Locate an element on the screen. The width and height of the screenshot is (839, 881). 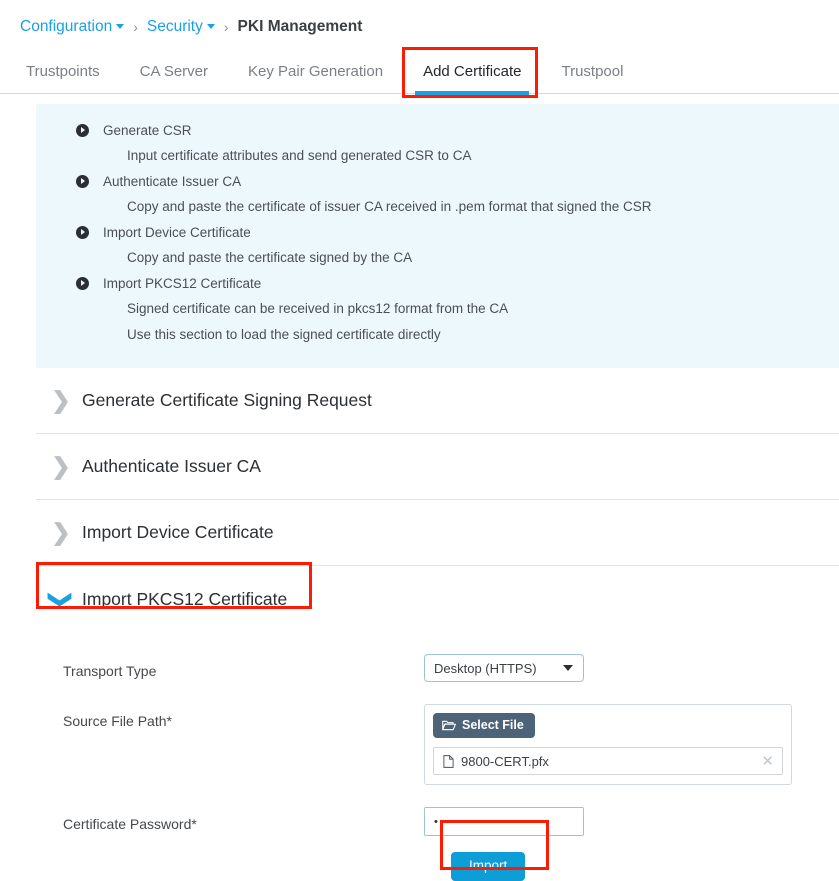
accordion-title: Generate Certificate Signing Request is located at coordinates (227, 400).